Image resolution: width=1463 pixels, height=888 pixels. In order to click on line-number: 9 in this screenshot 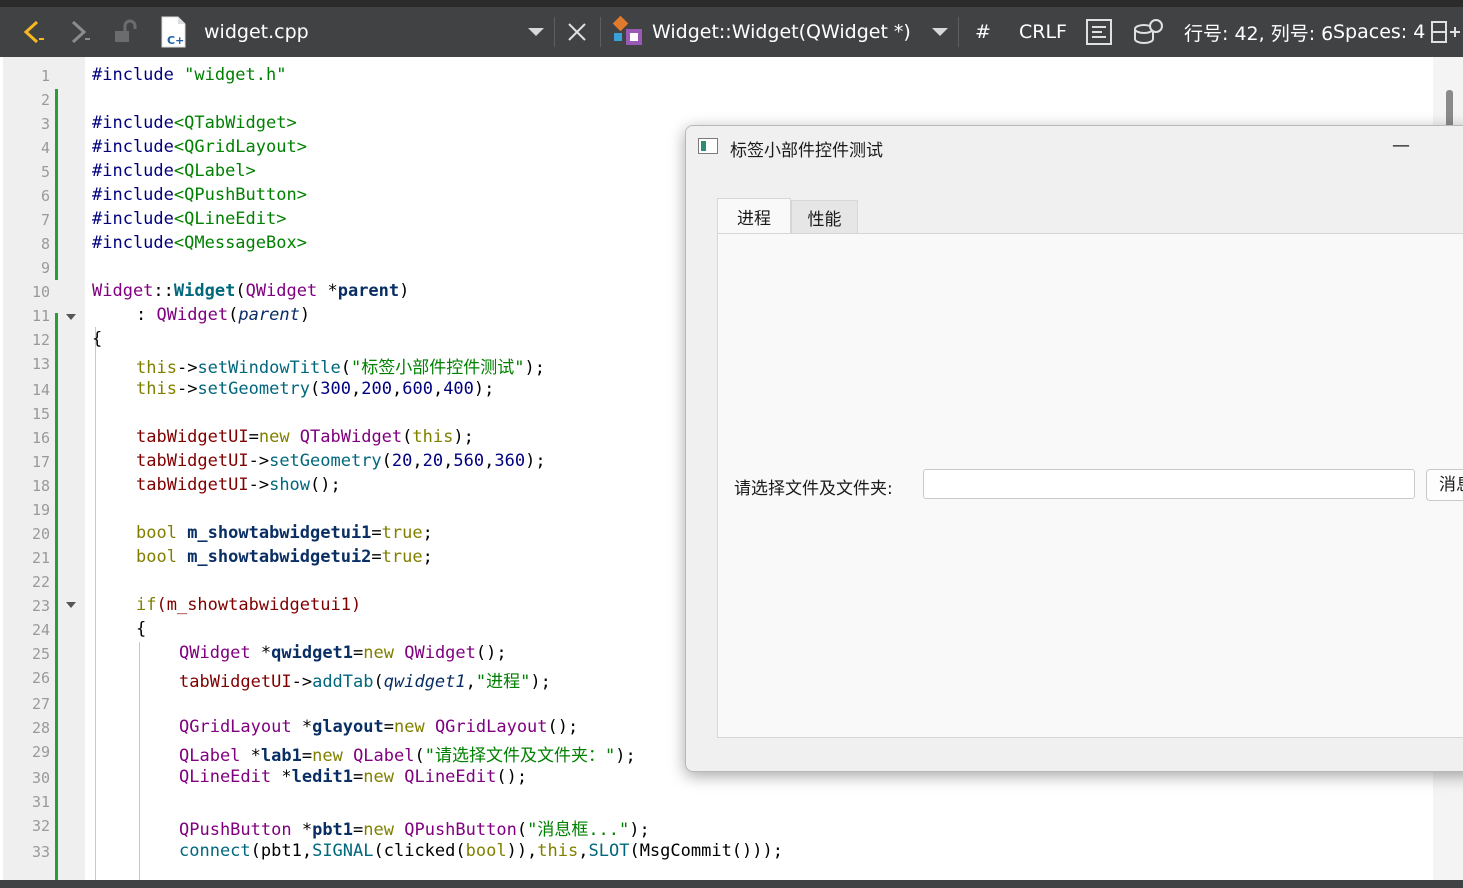, I will do `click(45, 268)`.